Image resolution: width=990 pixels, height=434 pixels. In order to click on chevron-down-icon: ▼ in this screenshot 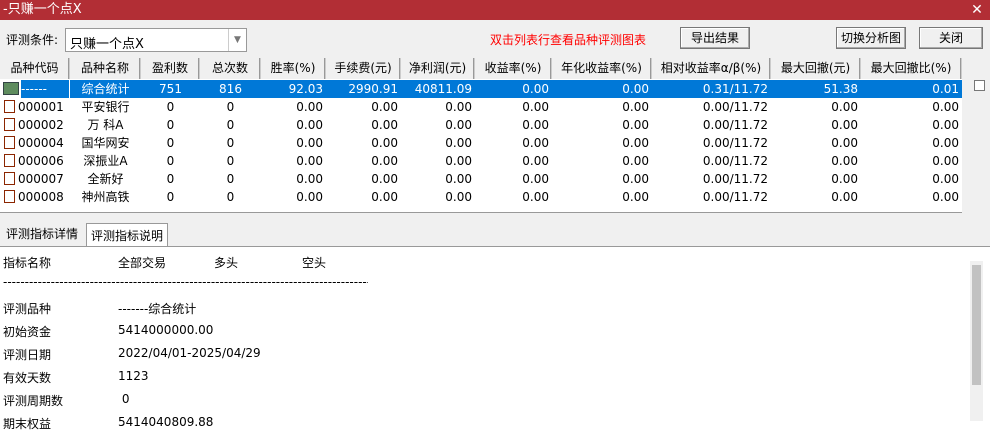, I will do `click(237, 40)`.